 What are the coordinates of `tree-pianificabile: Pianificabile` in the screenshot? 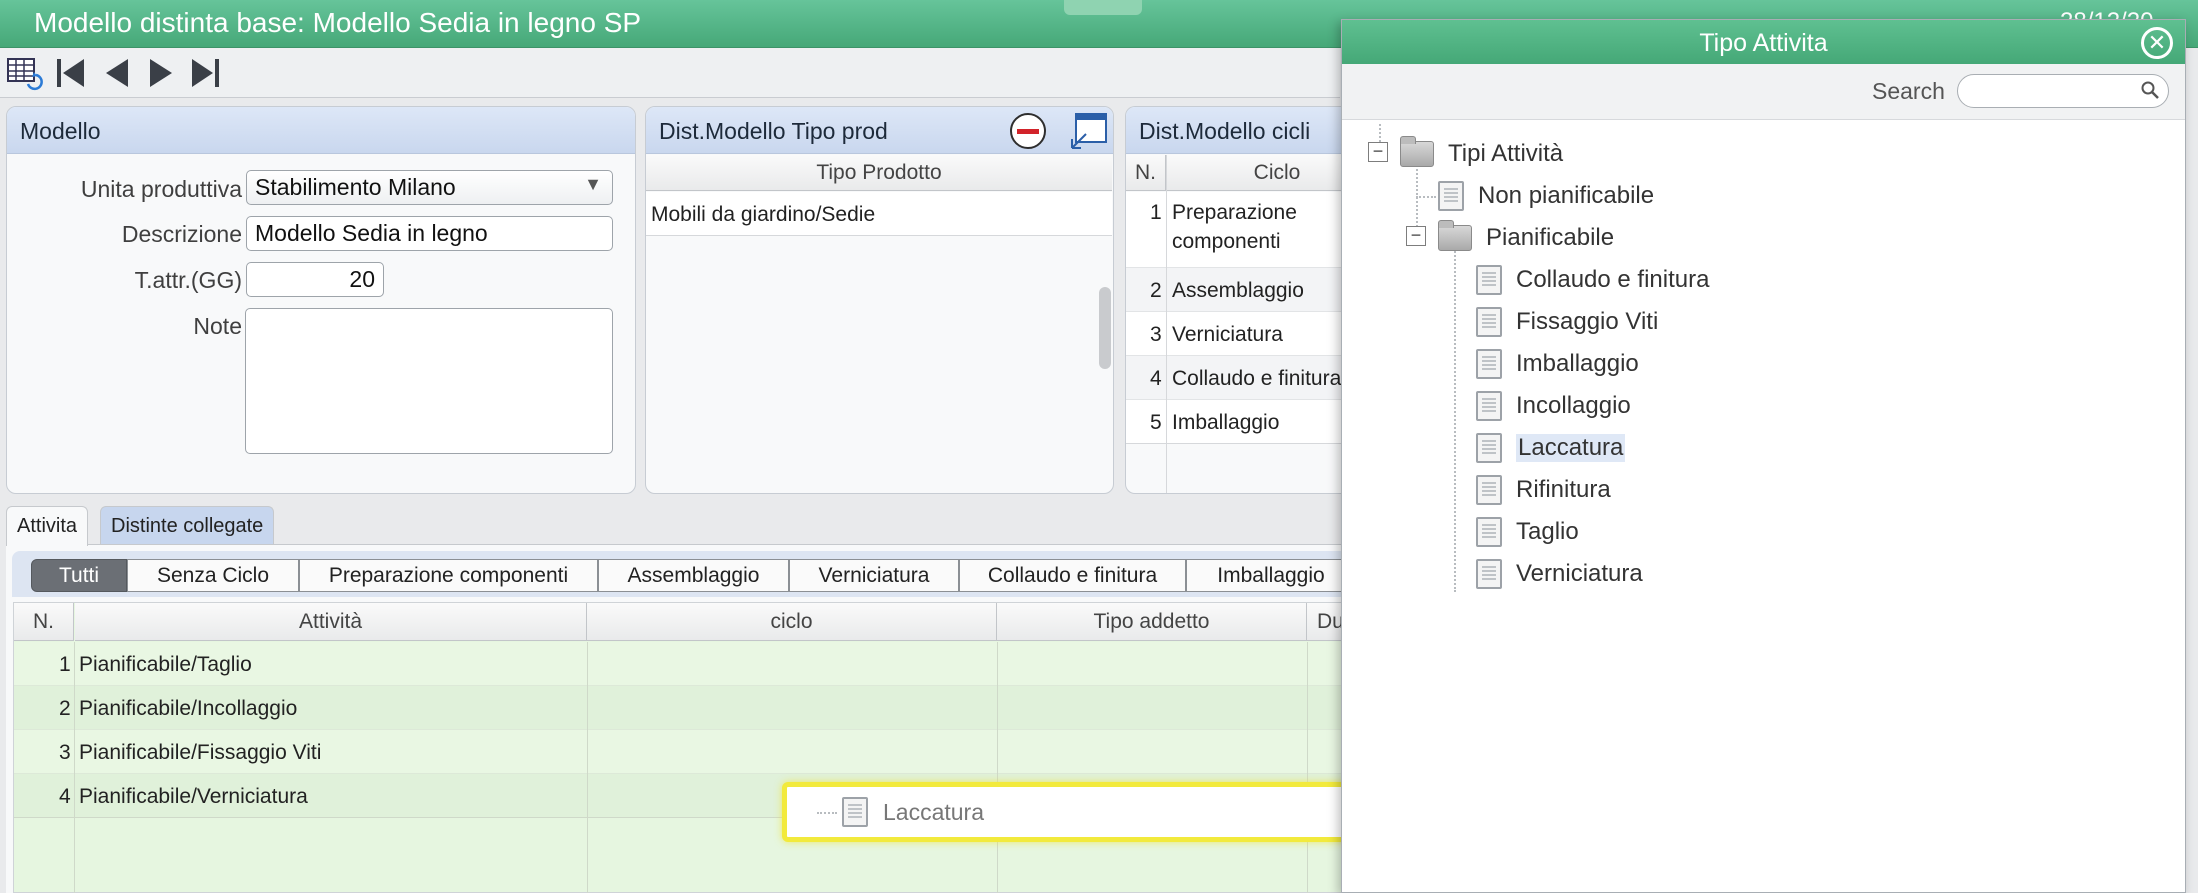 It's located at (1526, 237).